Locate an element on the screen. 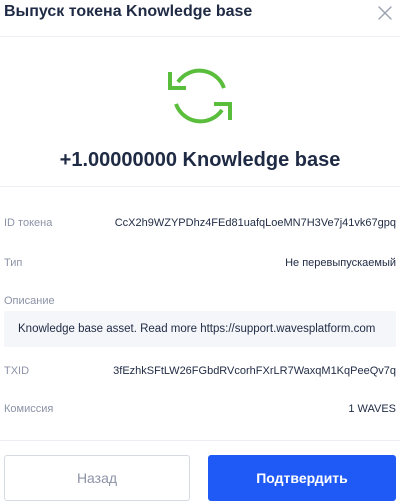 The image size is (400, 504). type-value: Не перевыпускаемый is located at coordinates (340, 263).